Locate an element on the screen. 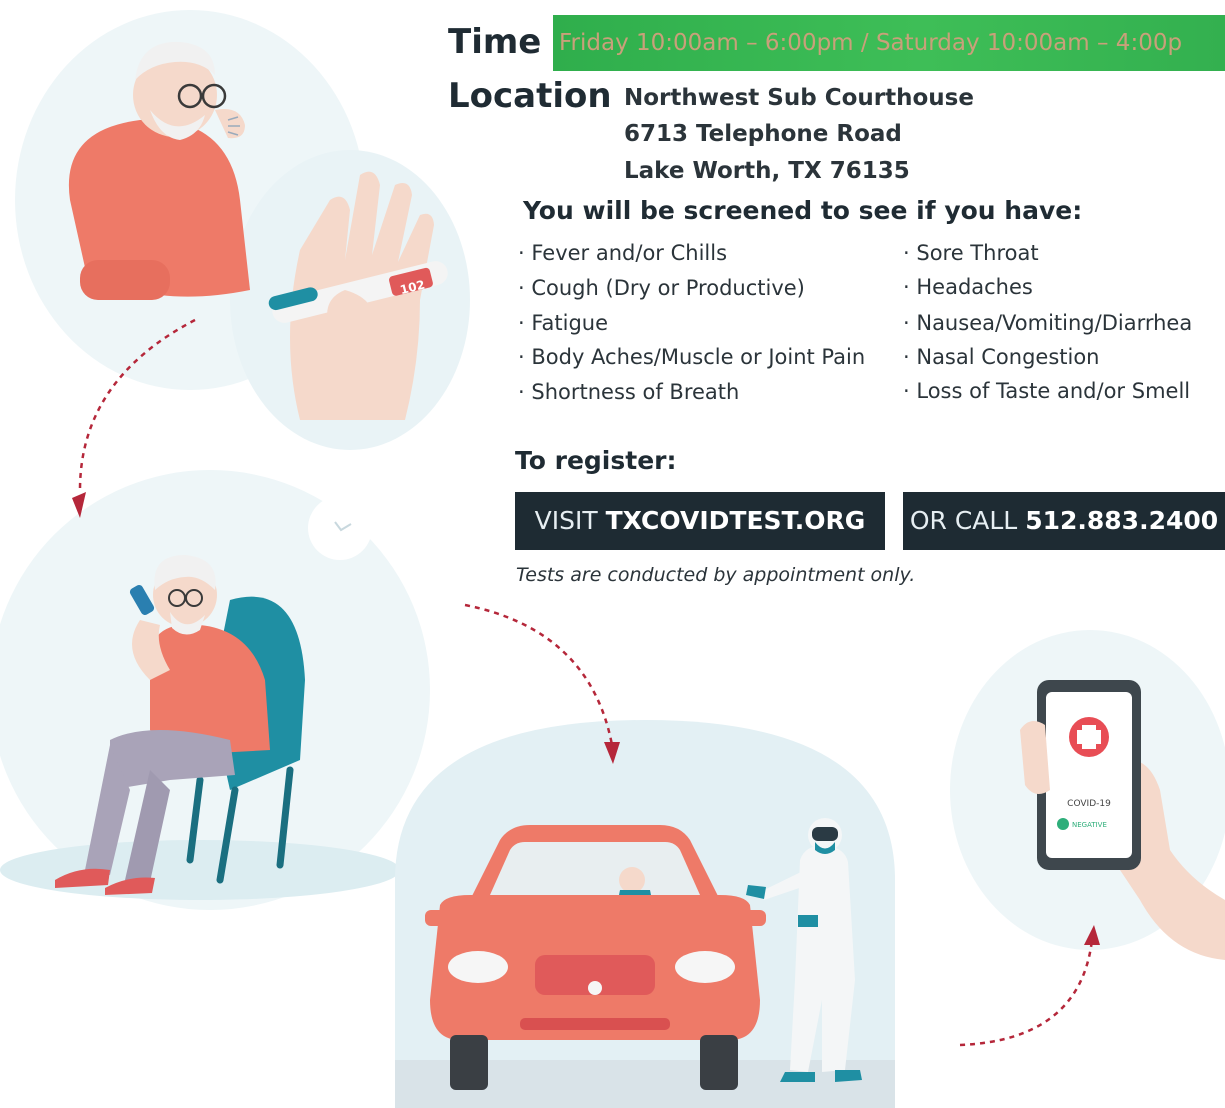 This screenshot has height=1108, width=1225. symptom-right-2: Headaches is located at coordinates (968, 287).